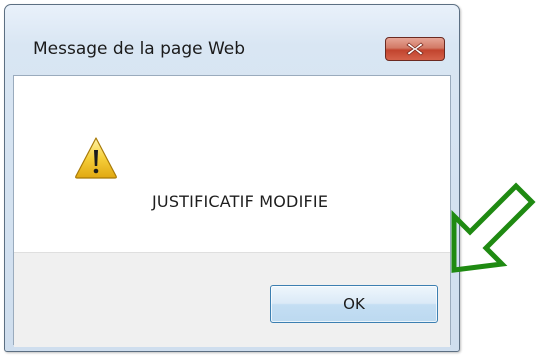 The width and height of the screenshot is (536, 358). I want to click on dialog-title: Message de la page Web, so click(139, 49).